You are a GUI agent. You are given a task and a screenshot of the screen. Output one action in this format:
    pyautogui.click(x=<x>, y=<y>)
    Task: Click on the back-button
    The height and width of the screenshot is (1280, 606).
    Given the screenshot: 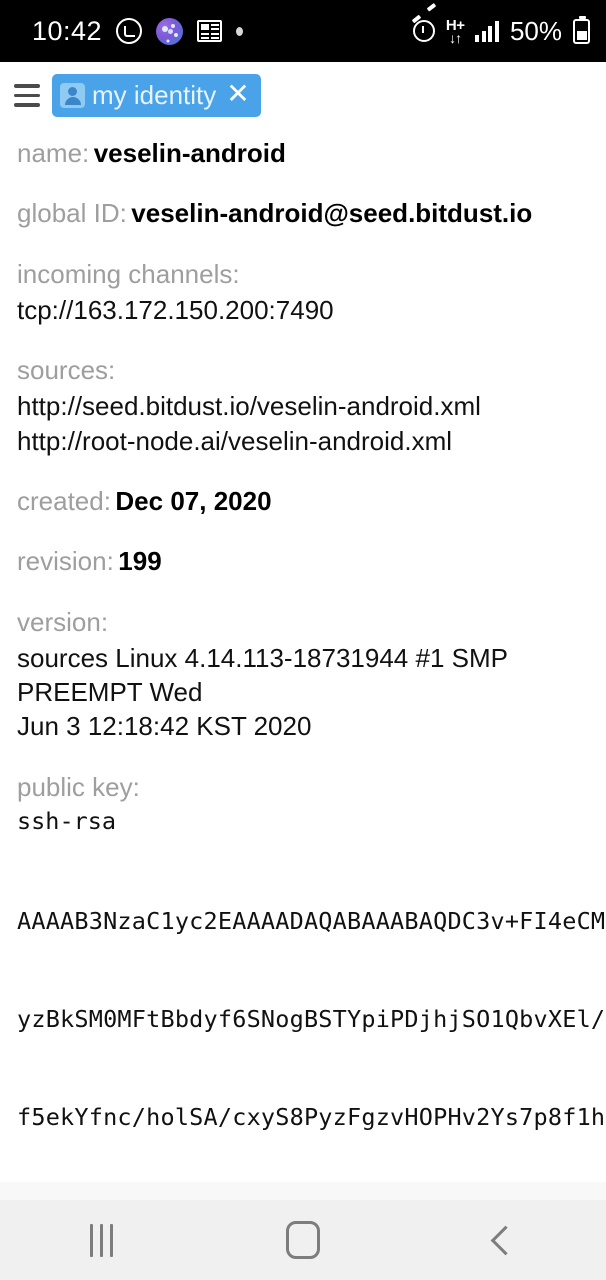 What is the action you would take?
    pyautogui.click(x=505, y=1240)
    